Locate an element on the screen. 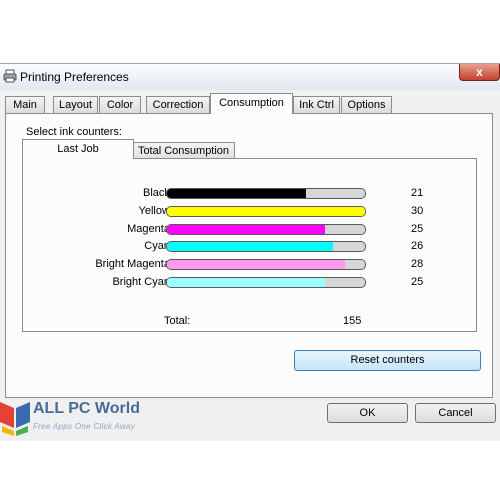 The image size is (500, 500). ink-name: Bright Magenta: is located at coordinates (134, 264).